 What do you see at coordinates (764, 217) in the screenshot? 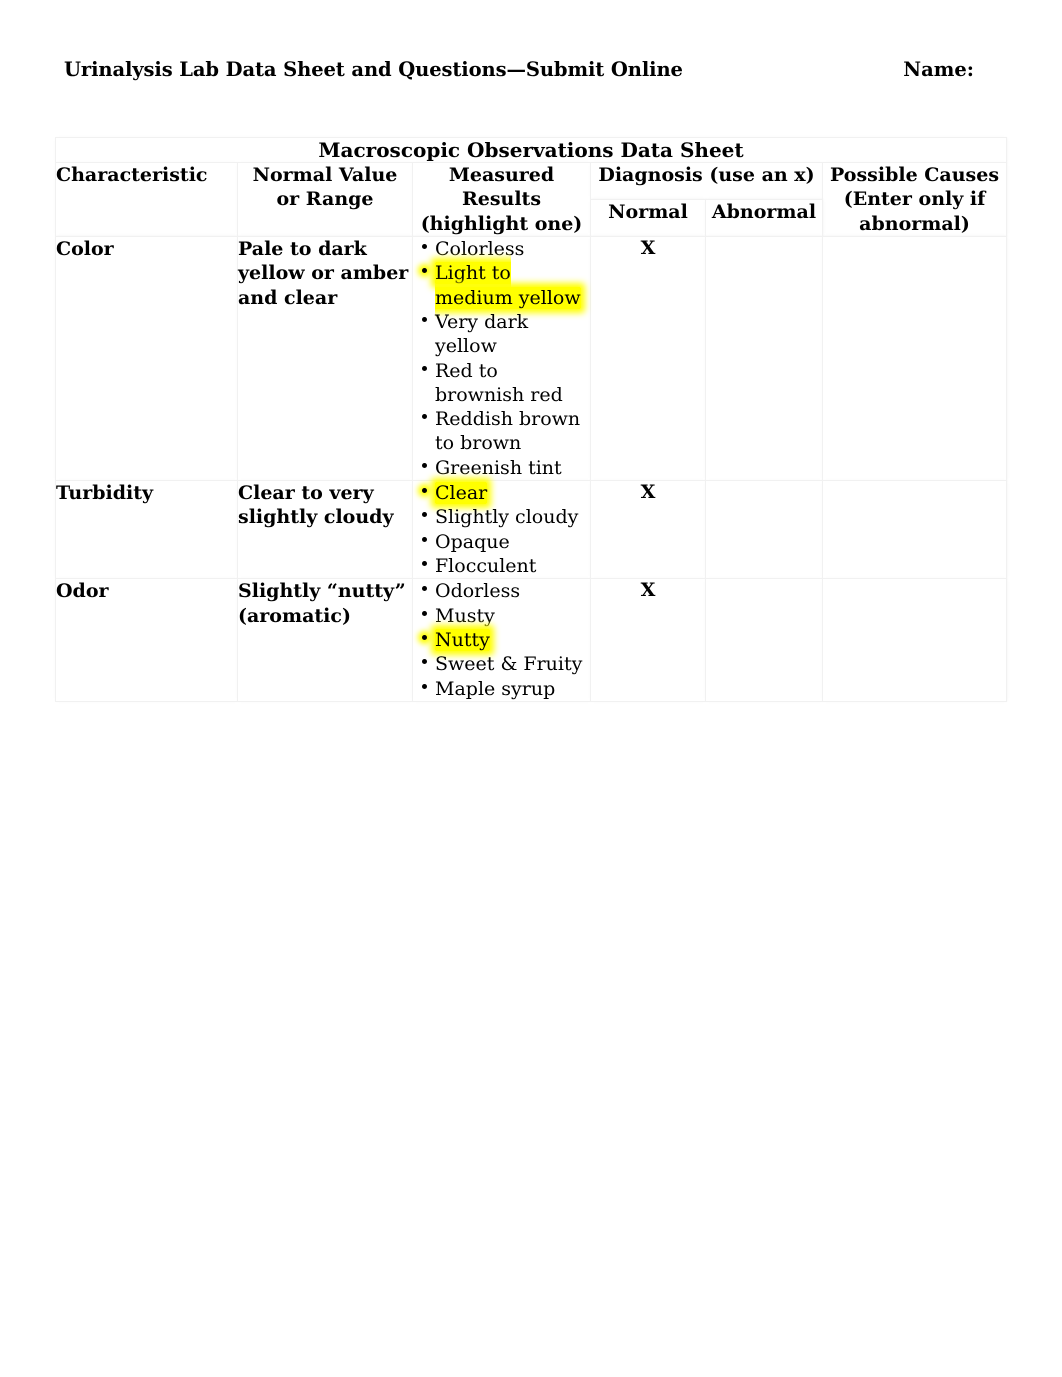
I see `column-header-diagnosis-abnormal: Abnormal` at bounding box center [764, 217].